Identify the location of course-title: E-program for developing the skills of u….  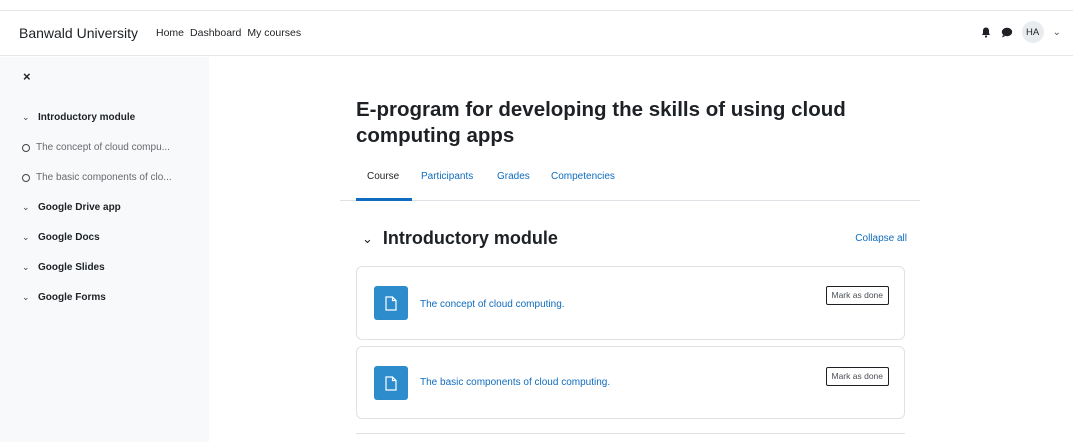
(601, 122).